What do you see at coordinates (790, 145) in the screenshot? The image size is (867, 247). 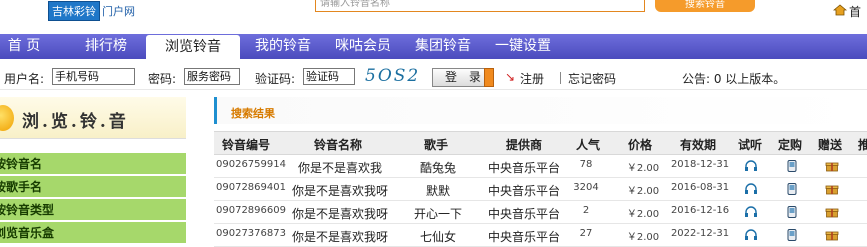 I see `col-order: 定购` at bounding box center [790, 145].